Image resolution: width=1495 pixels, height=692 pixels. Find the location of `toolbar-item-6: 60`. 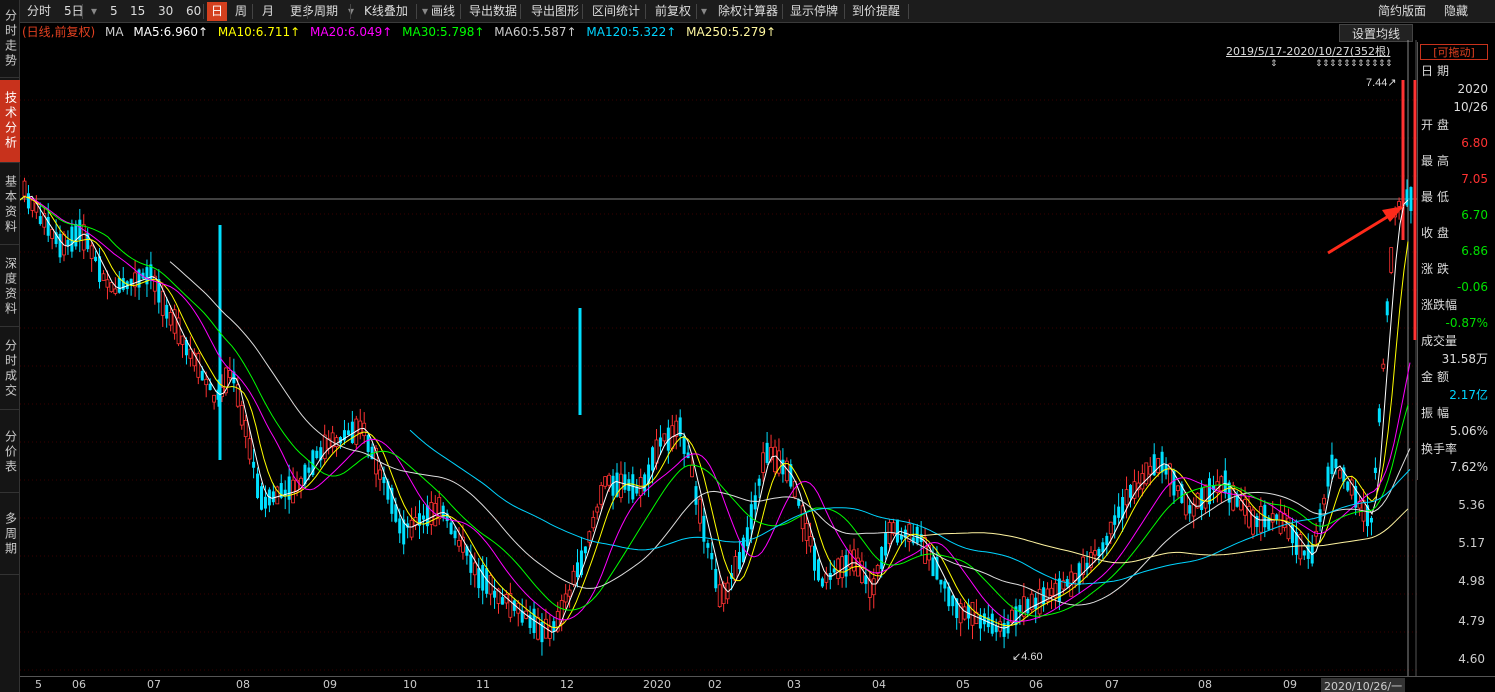

toolbar-item-6: 60 is located at coordinates (193, 11).